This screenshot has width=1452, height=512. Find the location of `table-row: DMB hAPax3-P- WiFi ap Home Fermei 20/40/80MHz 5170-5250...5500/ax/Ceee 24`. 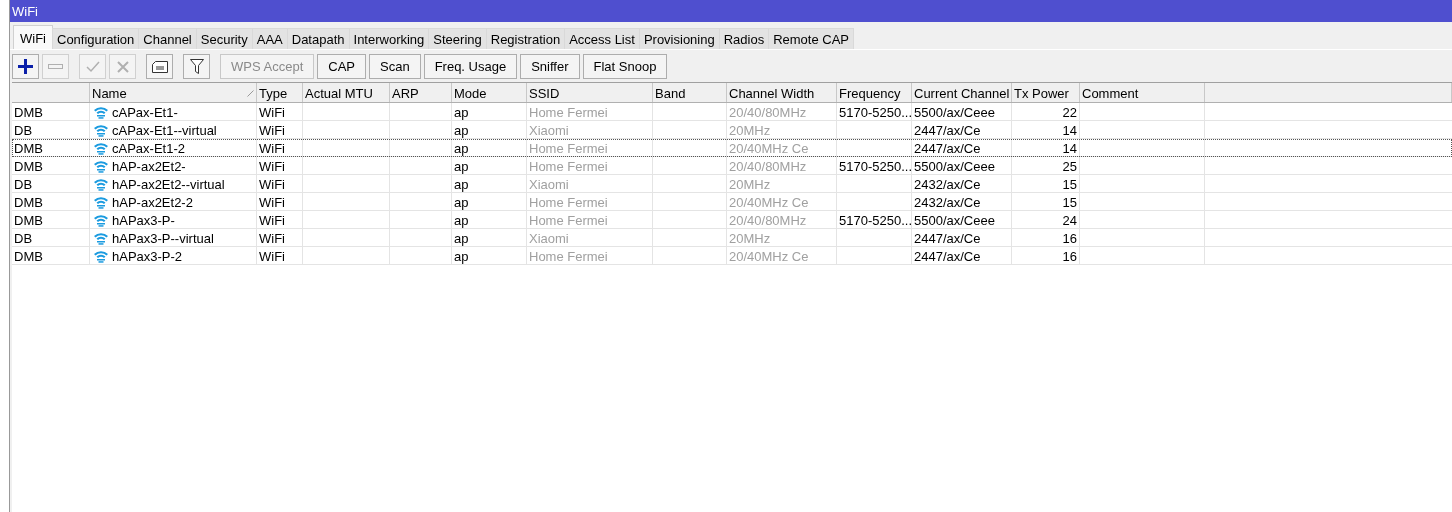

table-row: DMB hAPax3-P- WiFi ap Home Fermei 20/40/80MHz 5170-5250...5500/ax/Ceee 24 is located at coordinates (732, 220).